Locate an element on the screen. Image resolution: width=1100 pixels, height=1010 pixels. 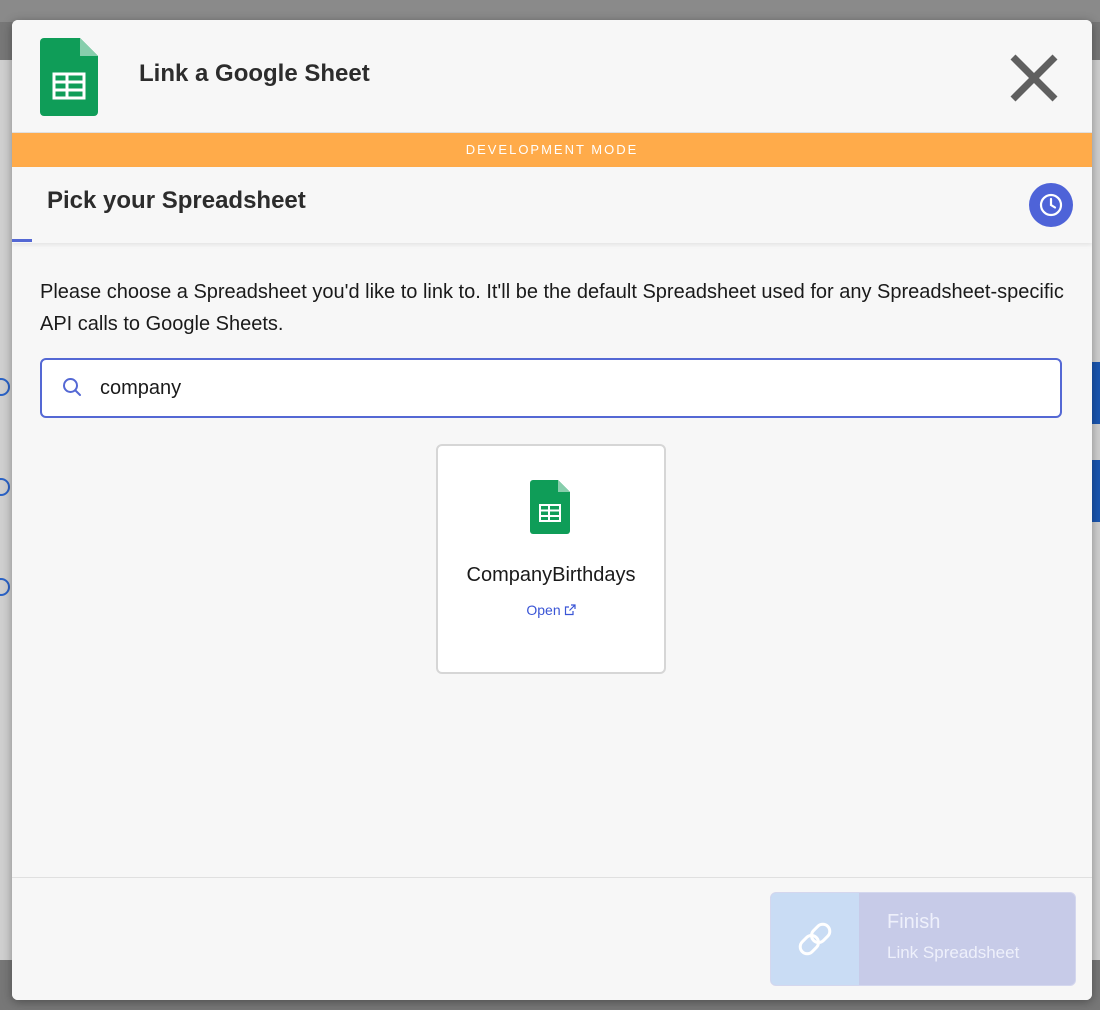
finish-icon-box is located at coordinates (815, 939).